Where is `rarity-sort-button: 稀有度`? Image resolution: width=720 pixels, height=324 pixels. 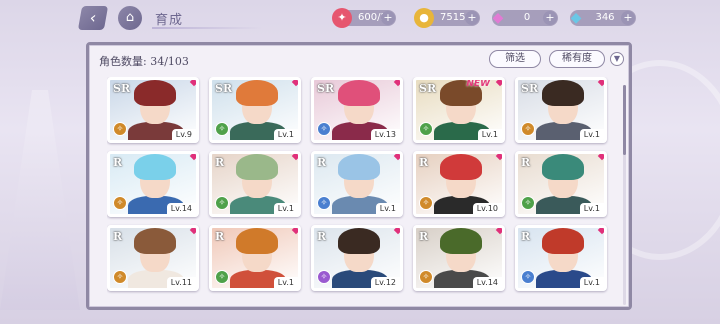 rarity-sort-button: 稀有度 is located at coordinates (577, 59).